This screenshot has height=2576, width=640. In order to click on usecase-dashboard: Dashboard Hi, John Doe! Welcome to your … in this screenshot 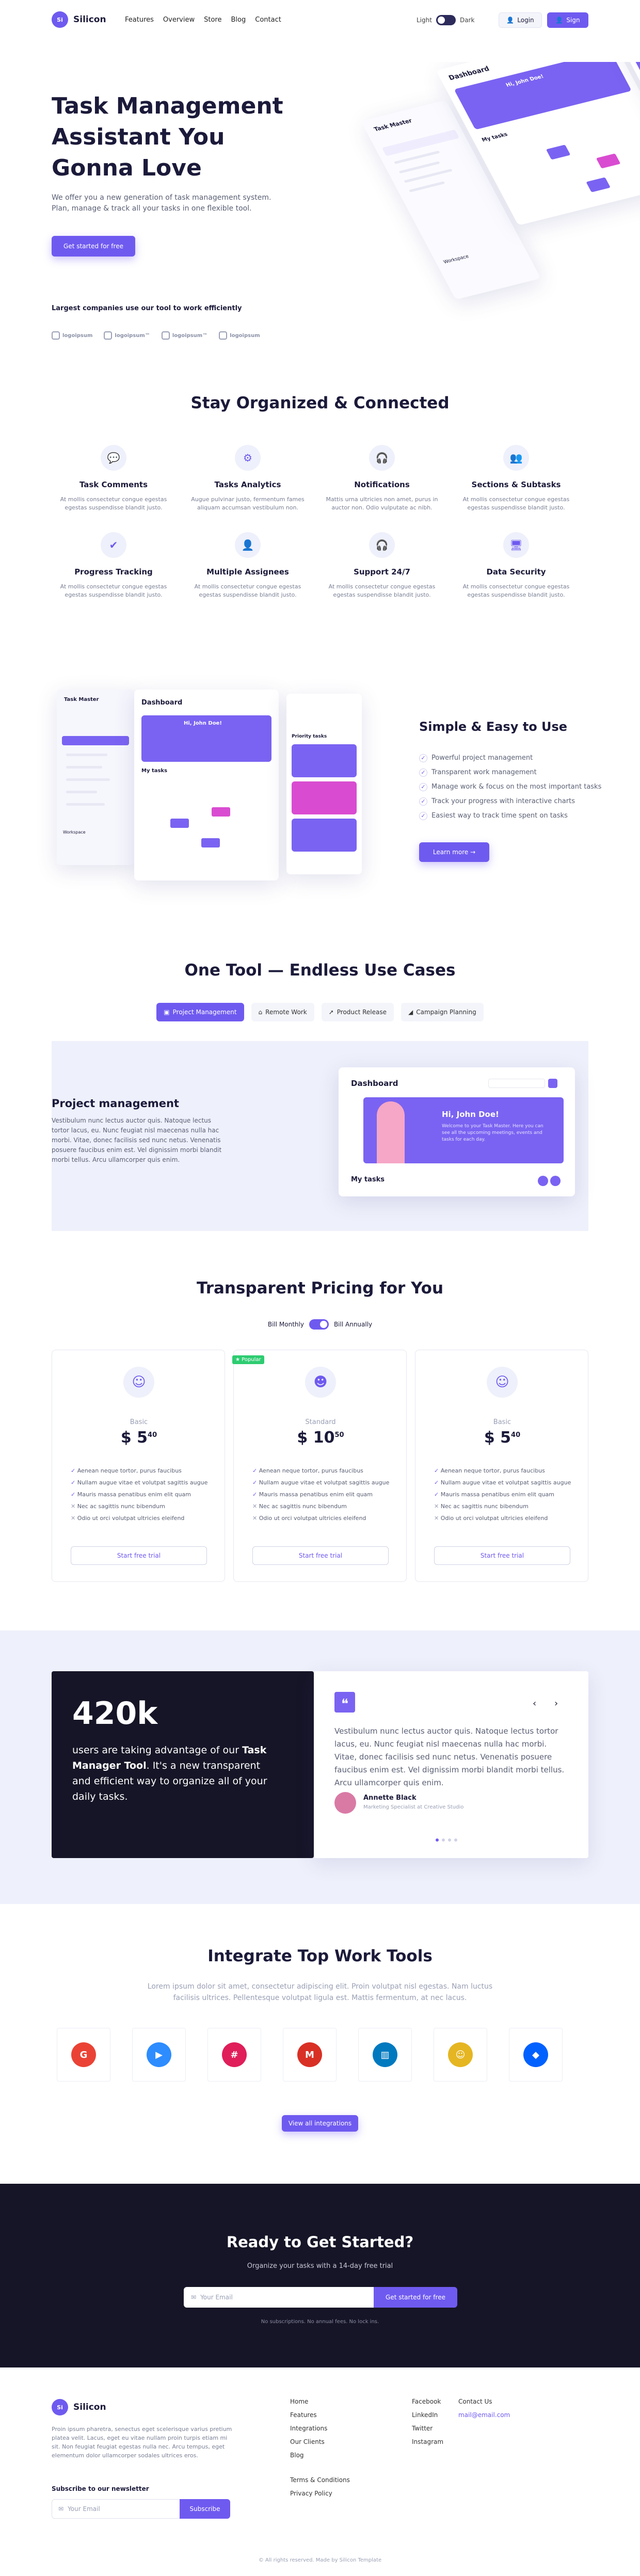, I will do `click(457, 1131)`.